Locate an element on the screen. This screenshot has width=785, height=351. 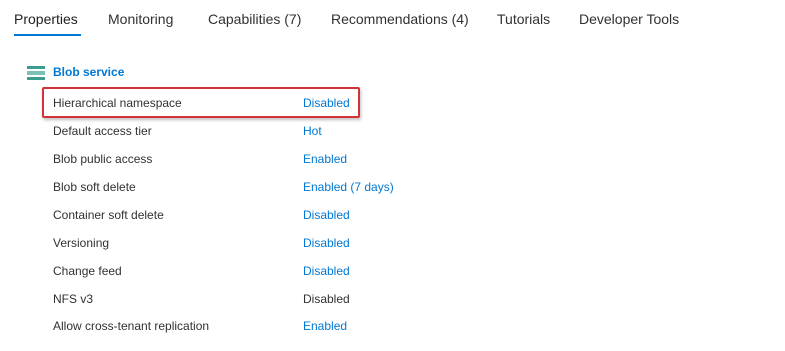
property-value: Disabled is located at coordinates (326, 299).